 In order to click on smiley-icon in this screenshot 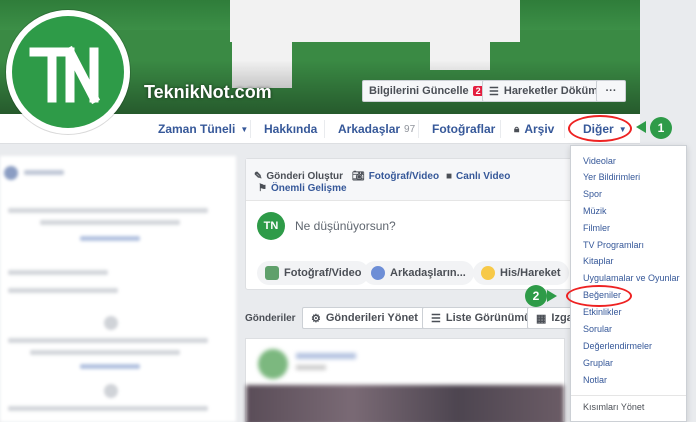, I will do `click(488, 273)`.